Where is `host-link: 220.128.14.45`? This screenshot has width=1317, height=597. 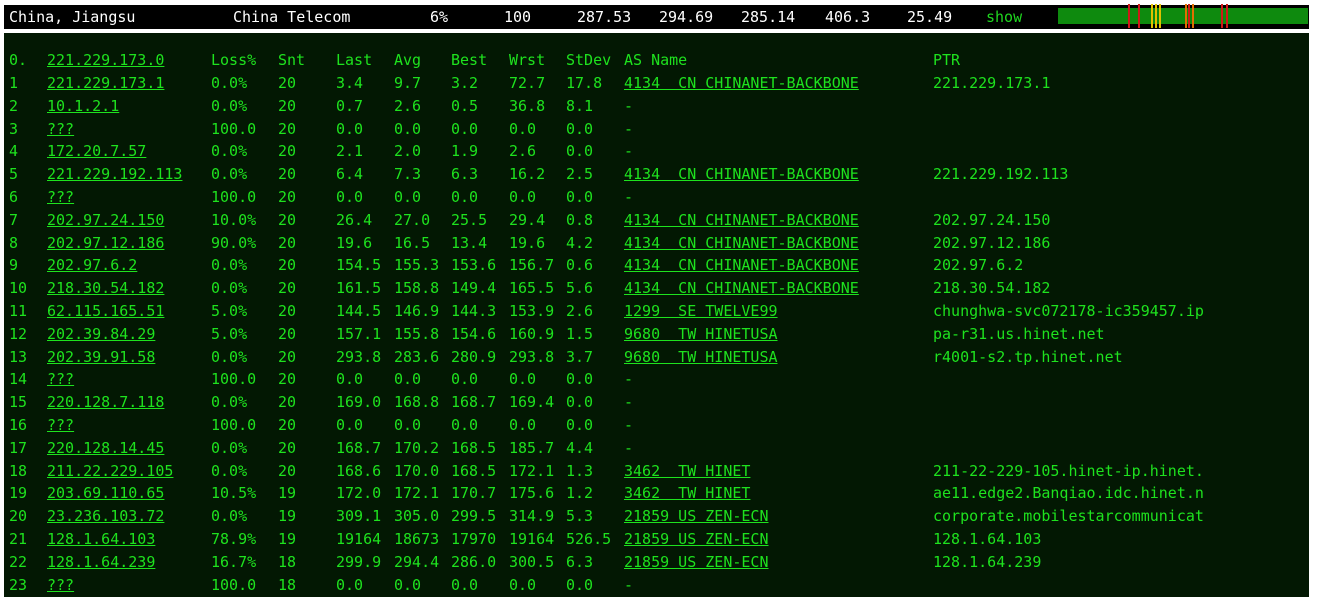 host-link: 220.128.14.45 is located at coordinates (105, 448).